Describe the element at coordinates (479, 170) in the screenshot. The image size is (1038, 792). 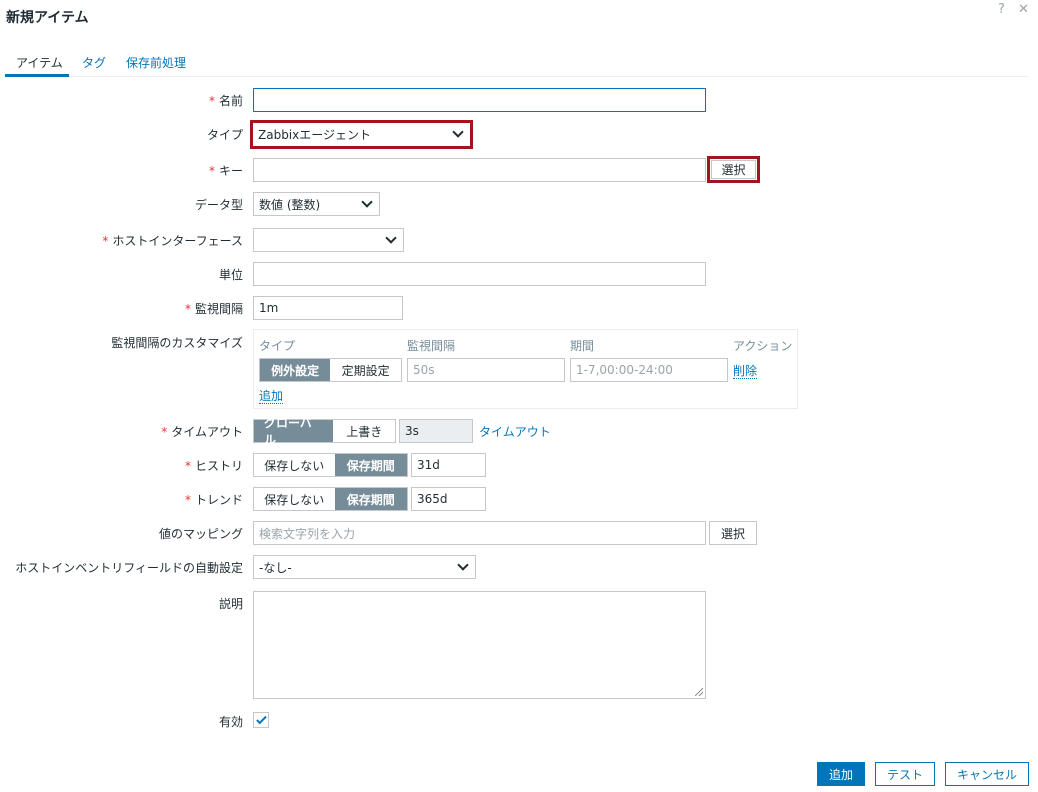
I see `key-input` at that location.